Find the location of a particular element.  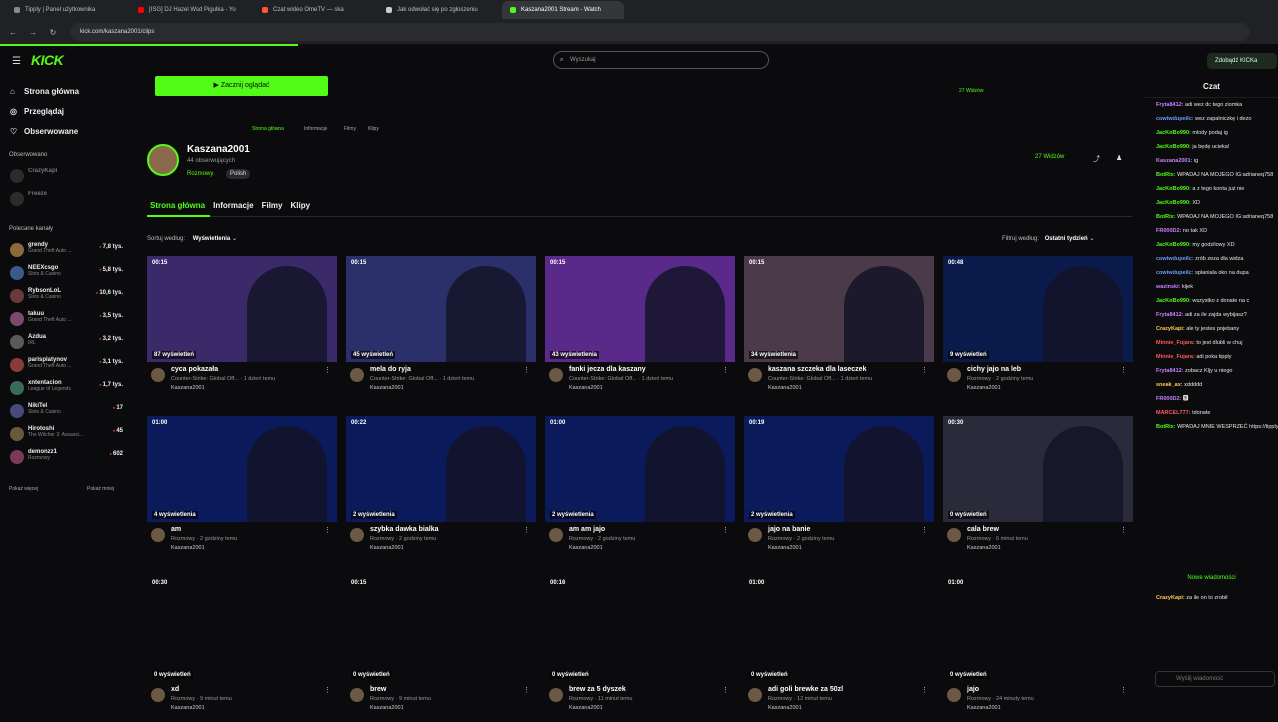

get-kick-button: Zdobądź KICKa is located at coordinates (1242, 61).